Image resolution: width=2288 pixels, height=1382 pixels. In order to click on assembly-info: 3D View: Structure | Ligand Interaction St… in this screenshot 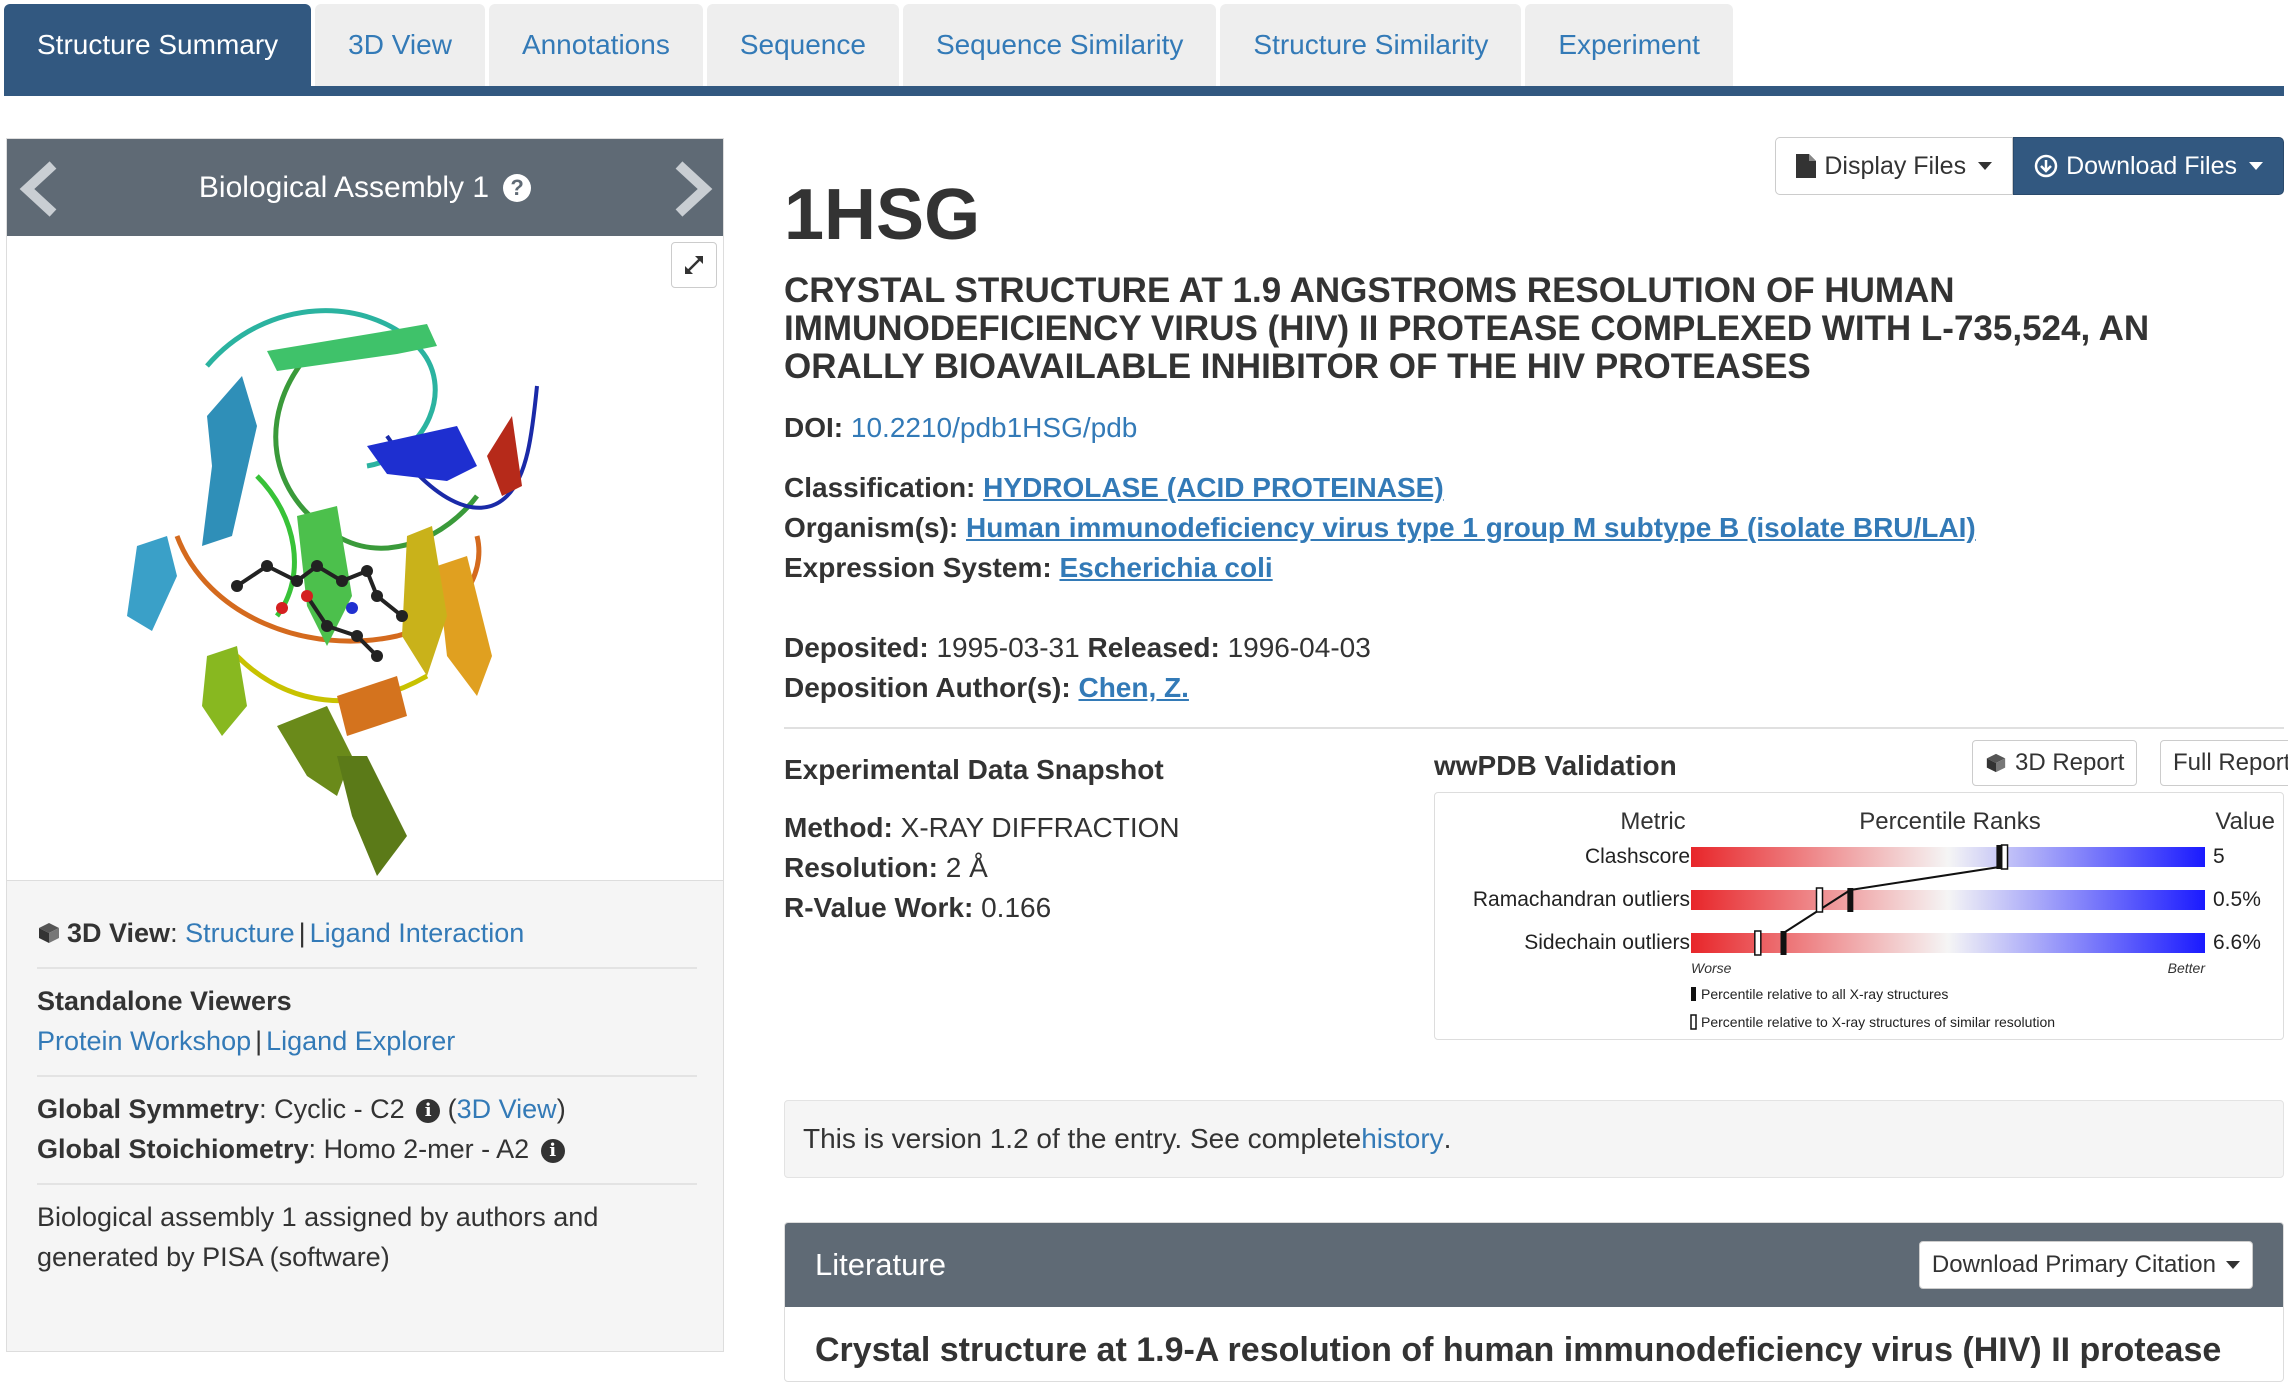, I will do `click(367, 1096)`.